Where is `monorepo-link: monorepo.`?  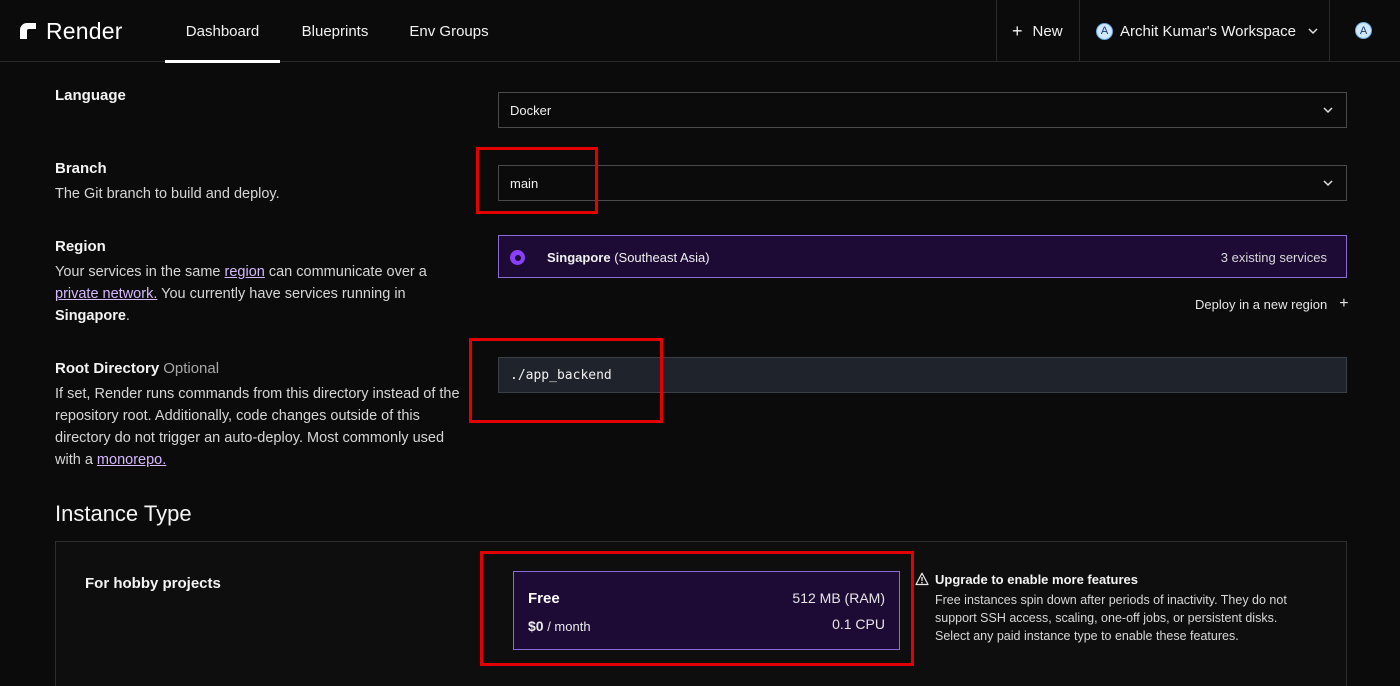 monorepo-link: monorepo. is located at coordinates (131, 460).